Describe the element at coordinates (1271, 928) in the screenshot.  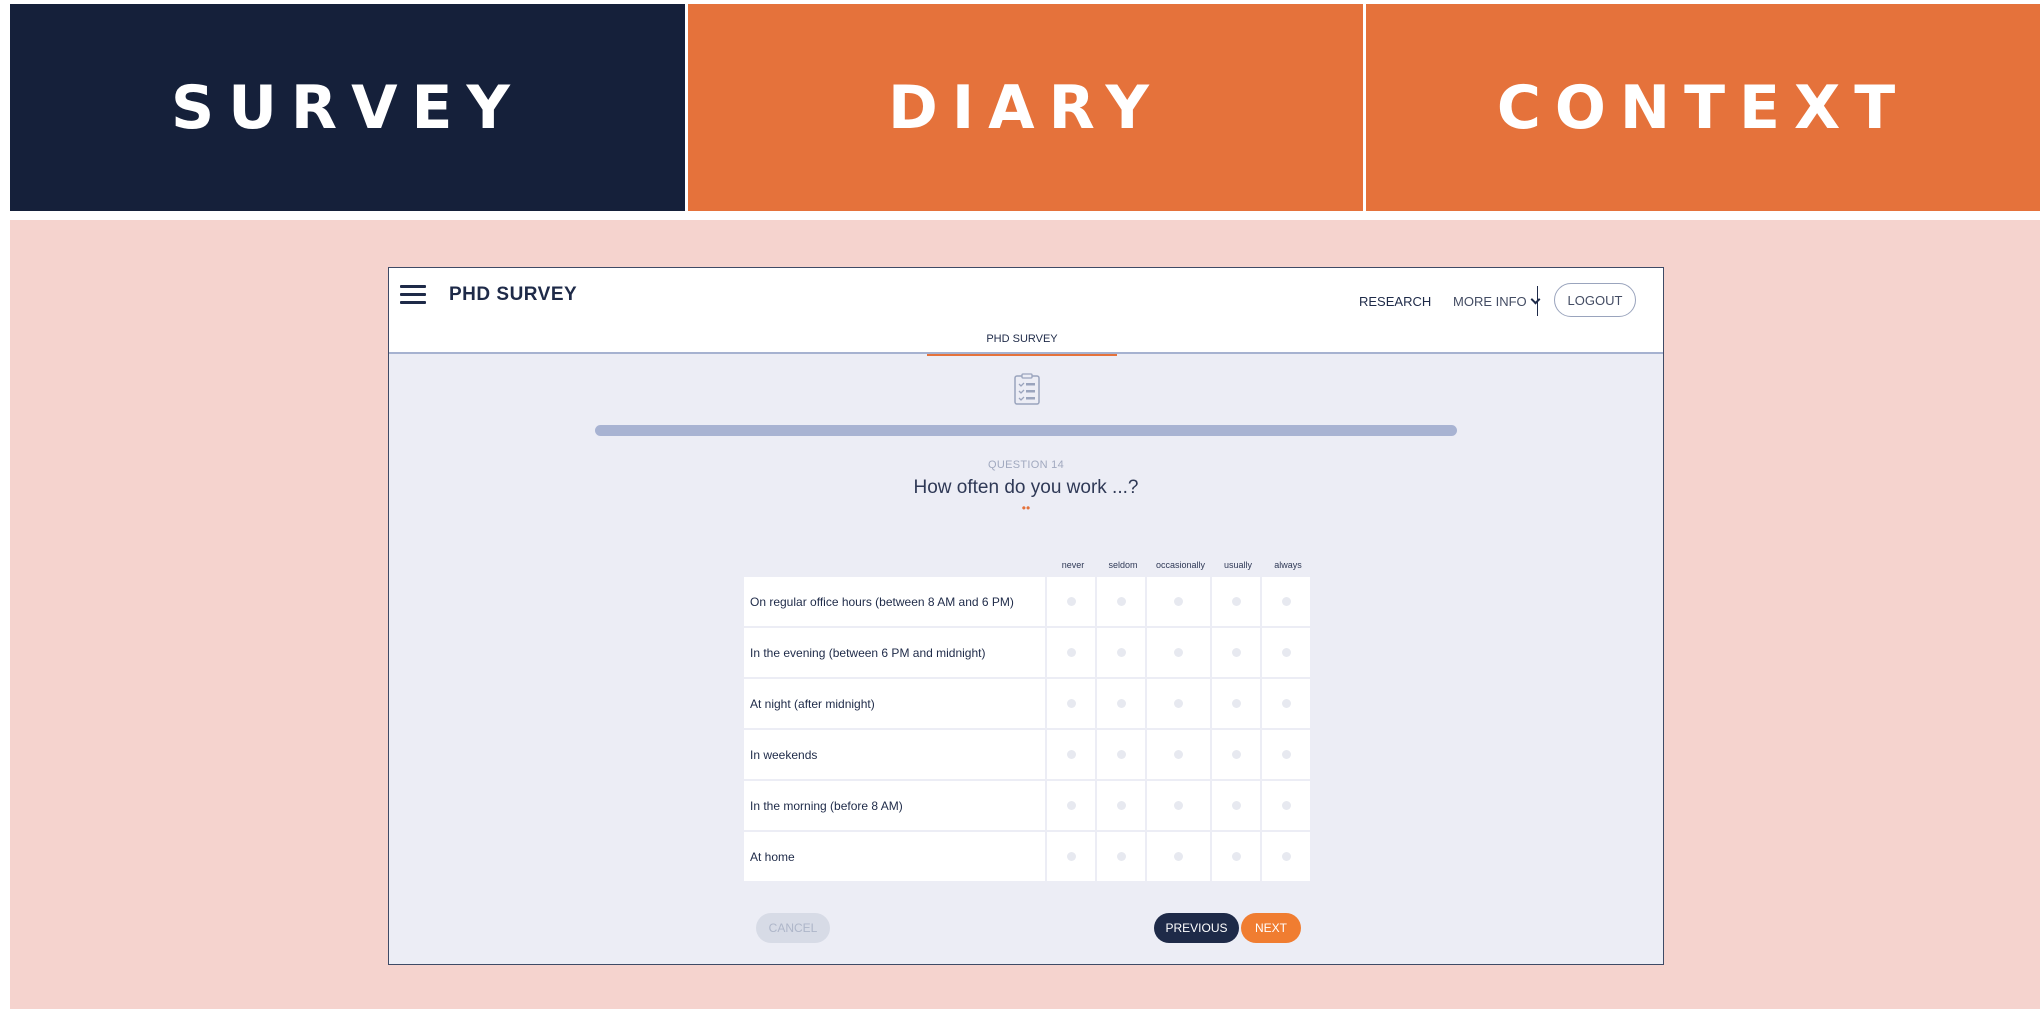
I see `next-button: NEXT` at that location.